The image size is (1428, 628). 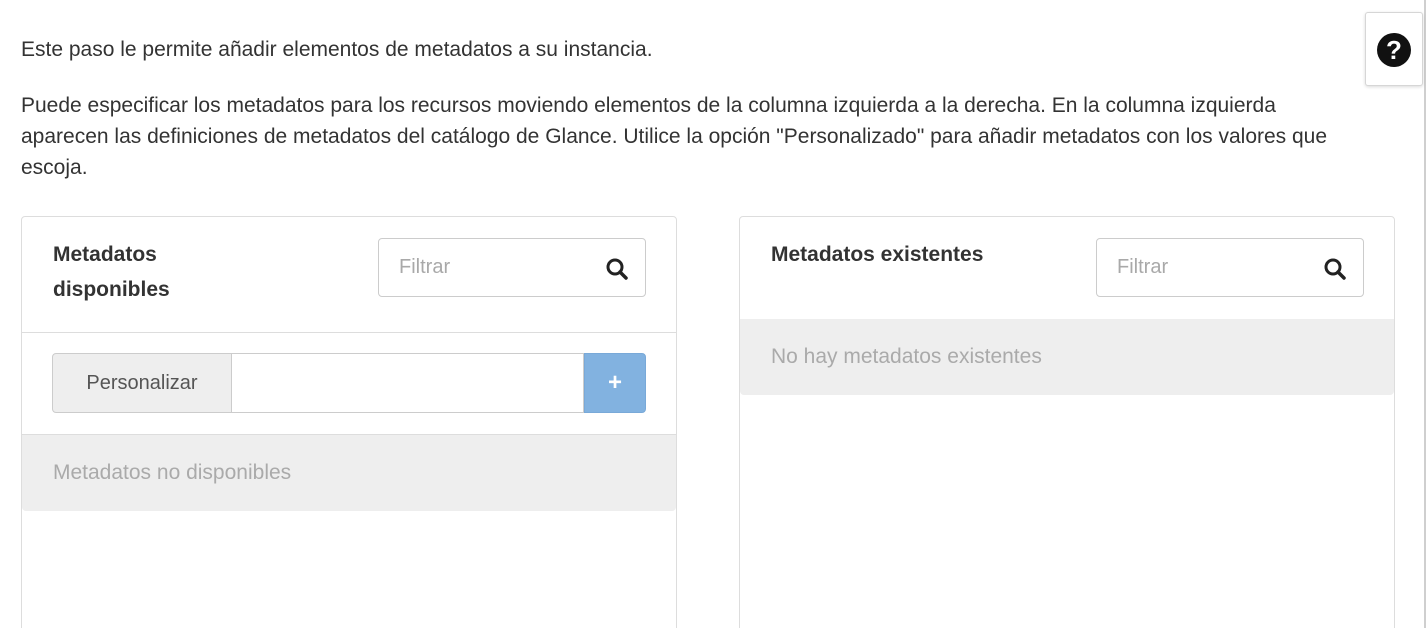 I want to click on available-empty-message: Metadatos no disponibles, so click(x=349, y=473).